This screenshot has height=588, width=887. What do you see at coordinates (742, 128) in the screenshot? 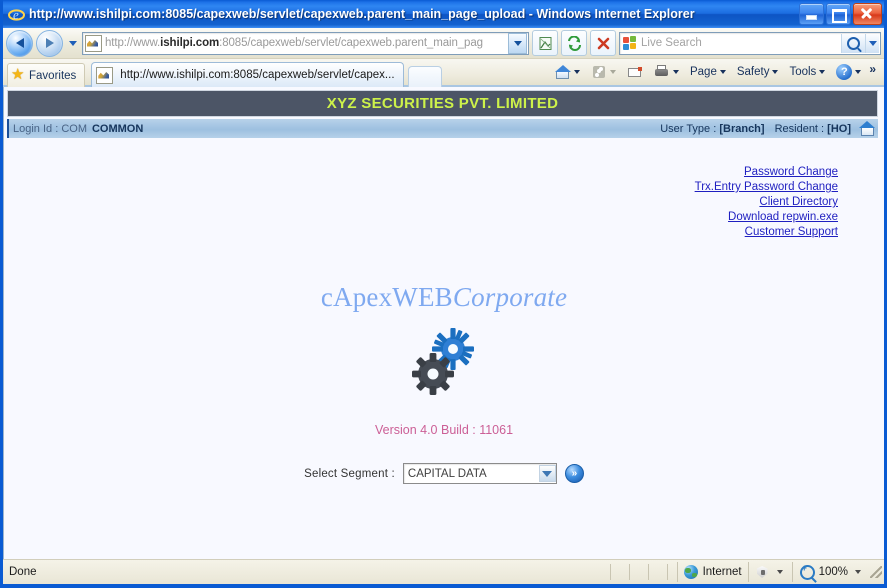
I see `user-type-value: [Branch]` at bounding box center [742, 128].